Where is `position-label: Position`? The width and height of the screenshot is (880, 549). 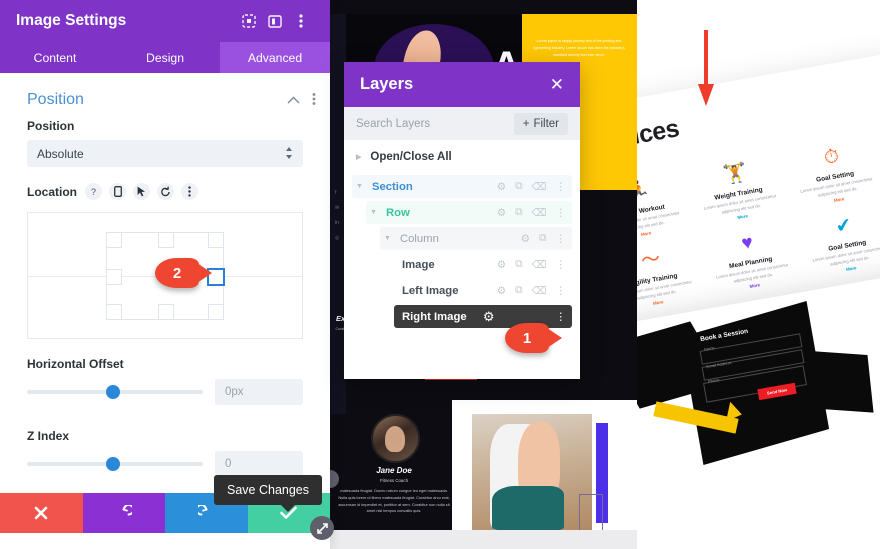
position-label: Position is located at coordinates (51, 126).